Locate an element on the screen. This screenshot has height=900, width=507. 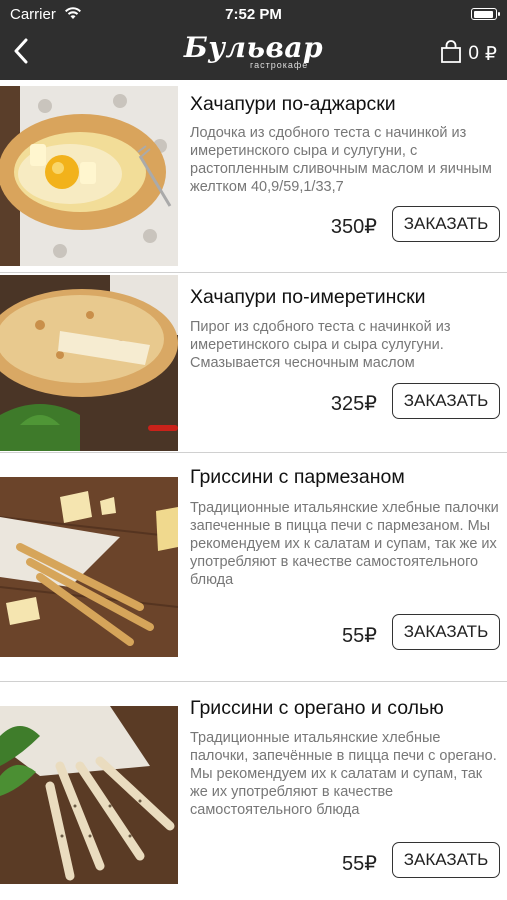
status-bar: Carrier 7:52 PM is located at coordinates (253, 15).